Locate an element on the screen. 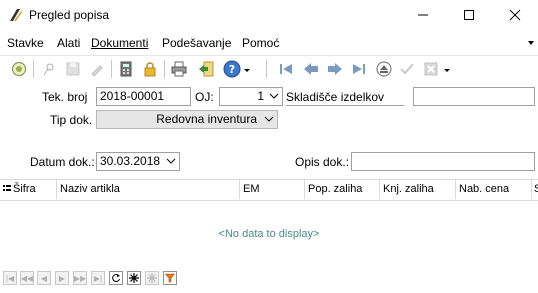 This screenshot has height=293, width=538. nav-filter-button is located at coordinates (170, 278).